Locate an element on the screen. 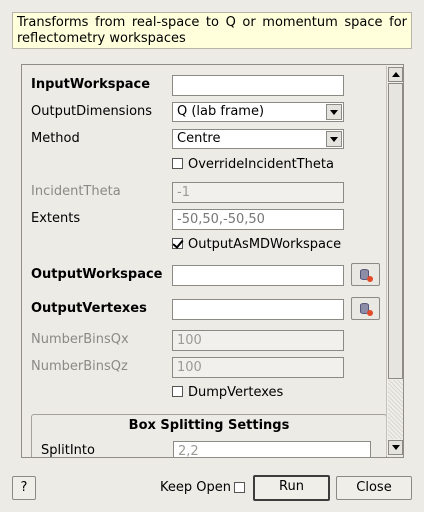  output-as-md-workspace-box is located at coordinates (177, 243).